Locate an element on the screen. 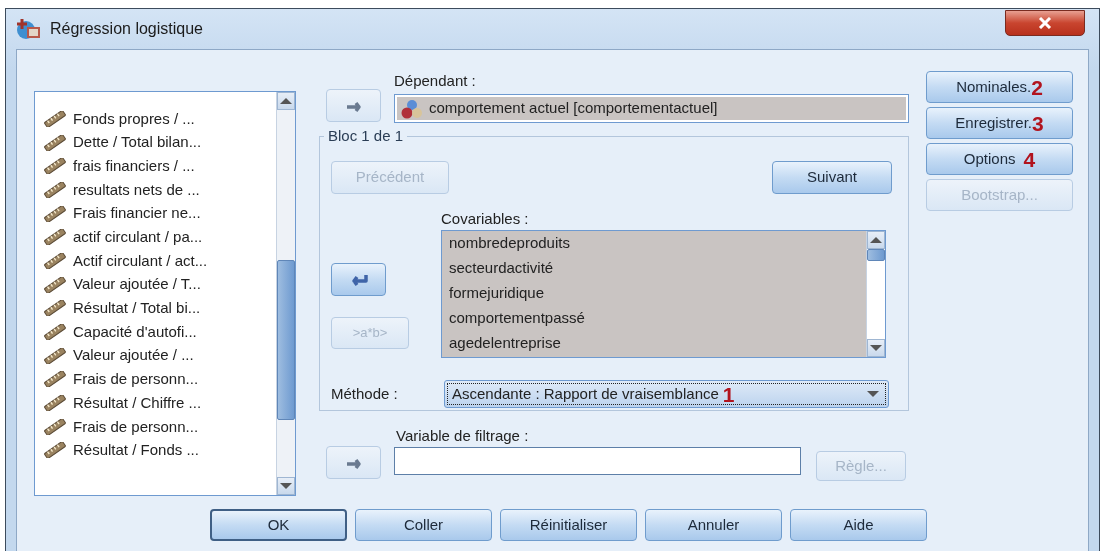 This screenshot has width=1106, height=551. dialog-button: Annuler is located at coordinates (713, 525).